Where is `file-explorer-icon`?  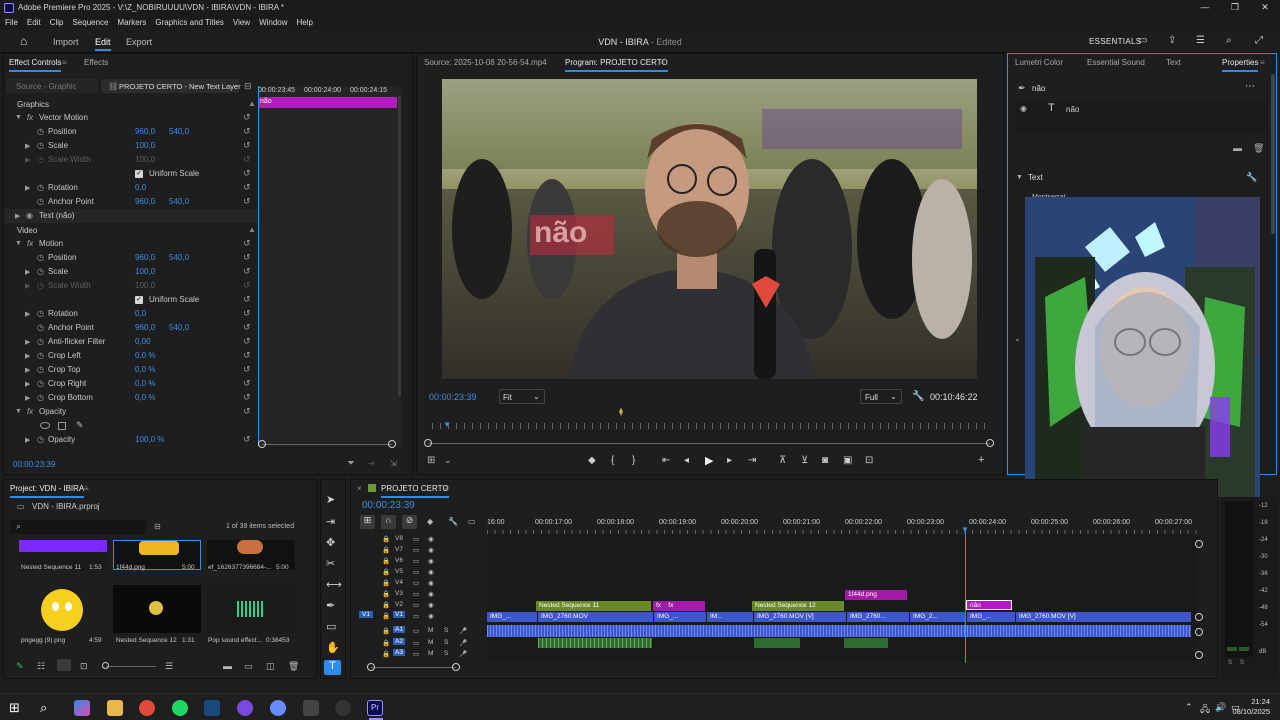 file-explorer-icon is located at coordinates (115, 708).